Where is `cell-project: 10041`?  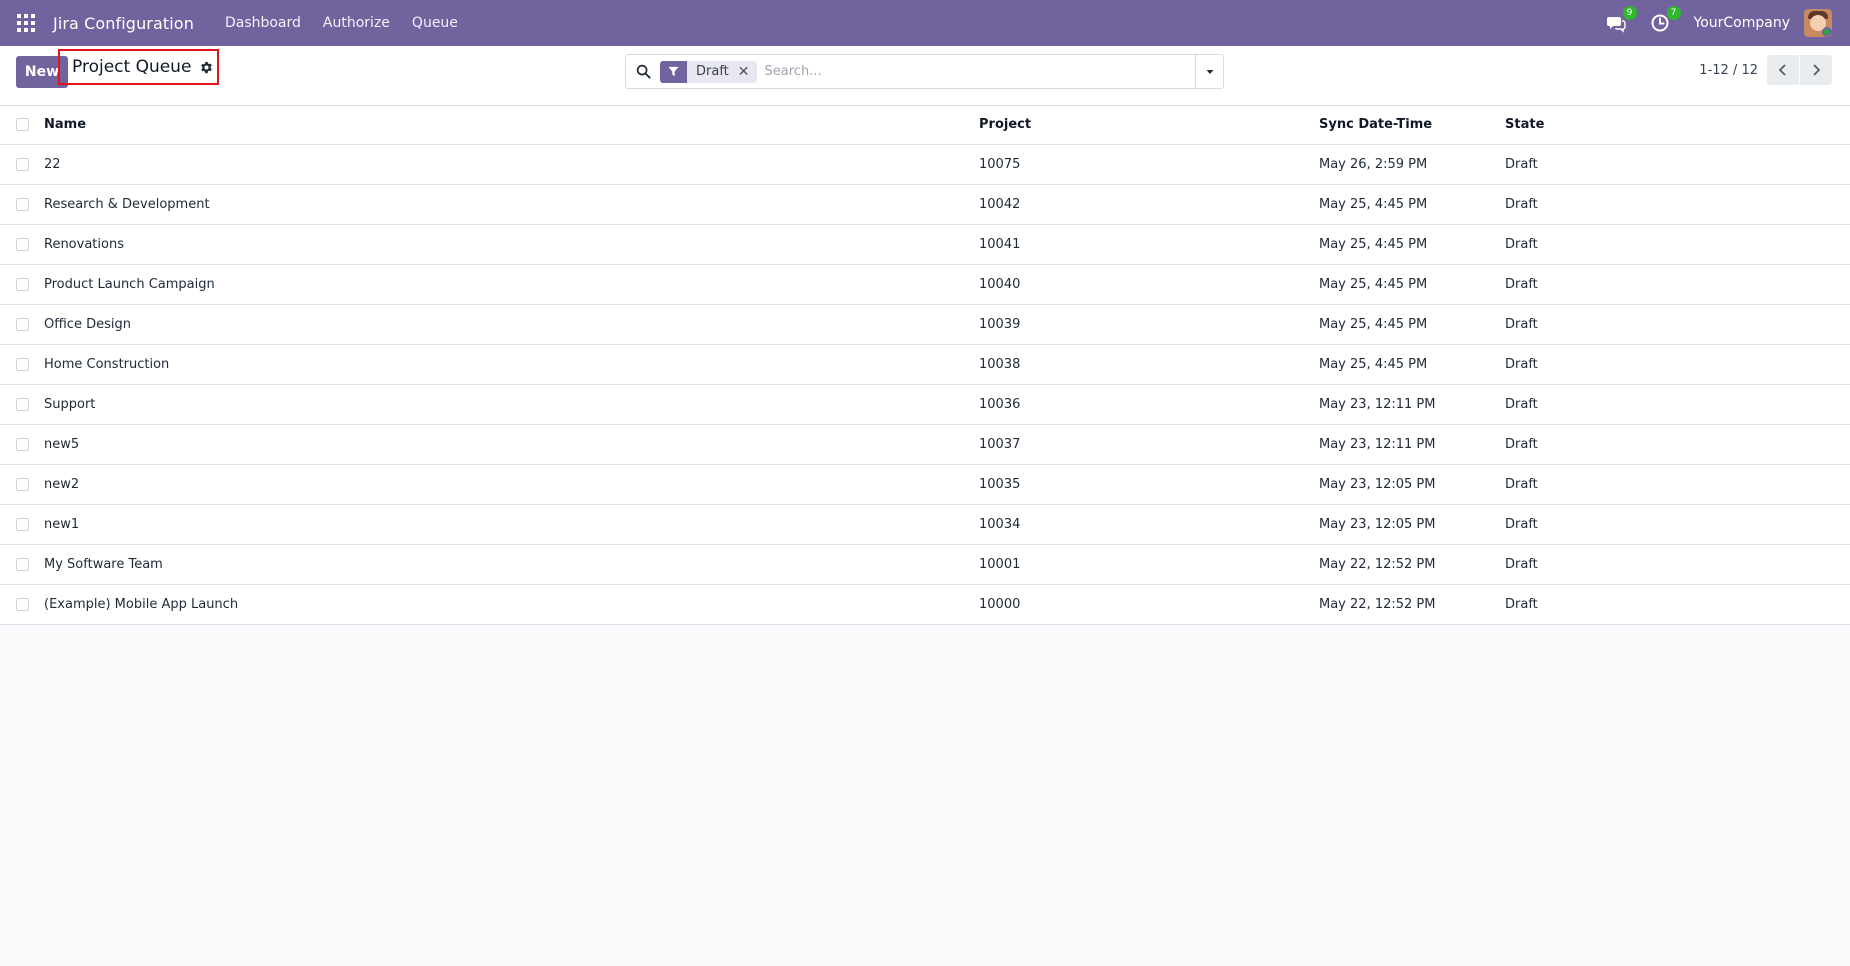
cell-project: 10041 is located at coordinates (1149, 244).